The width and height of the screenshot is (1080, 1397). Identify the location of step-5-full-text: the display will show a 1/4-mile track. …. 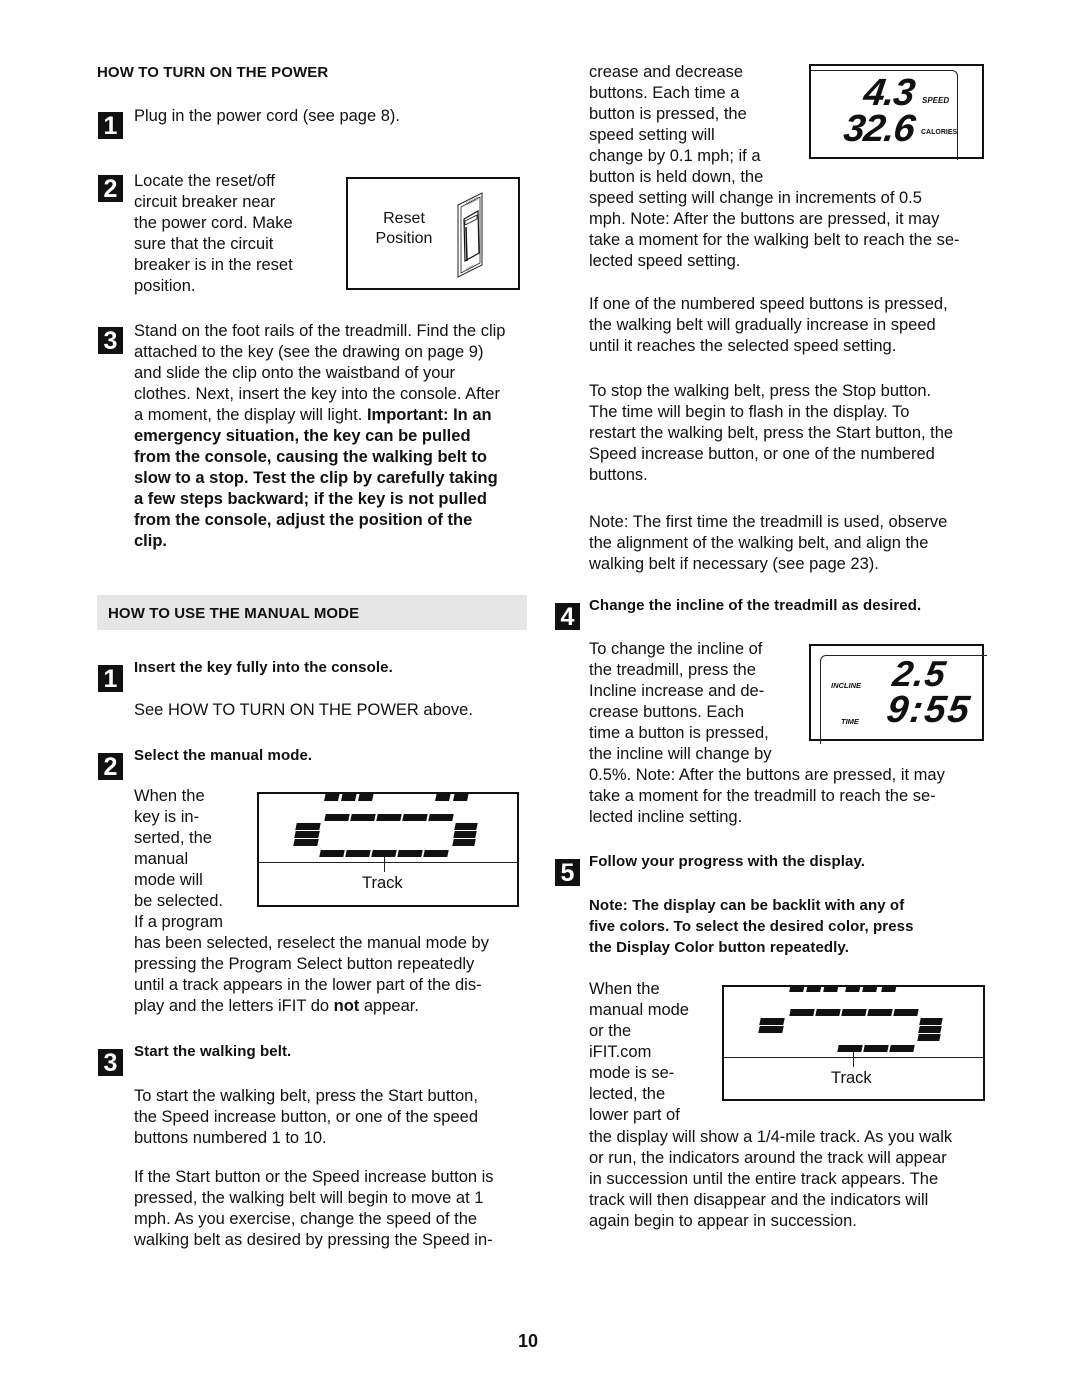
(770, 1179).